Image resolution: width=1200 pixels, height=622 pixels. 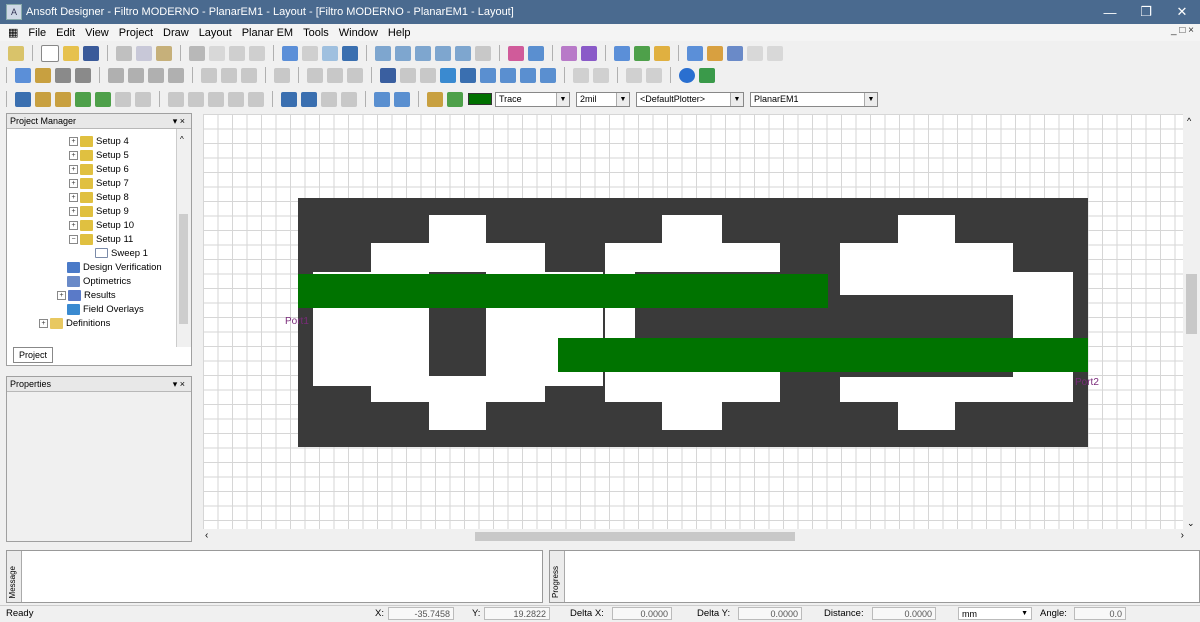 I want to click on text-icon, so click(x=548, y=75).